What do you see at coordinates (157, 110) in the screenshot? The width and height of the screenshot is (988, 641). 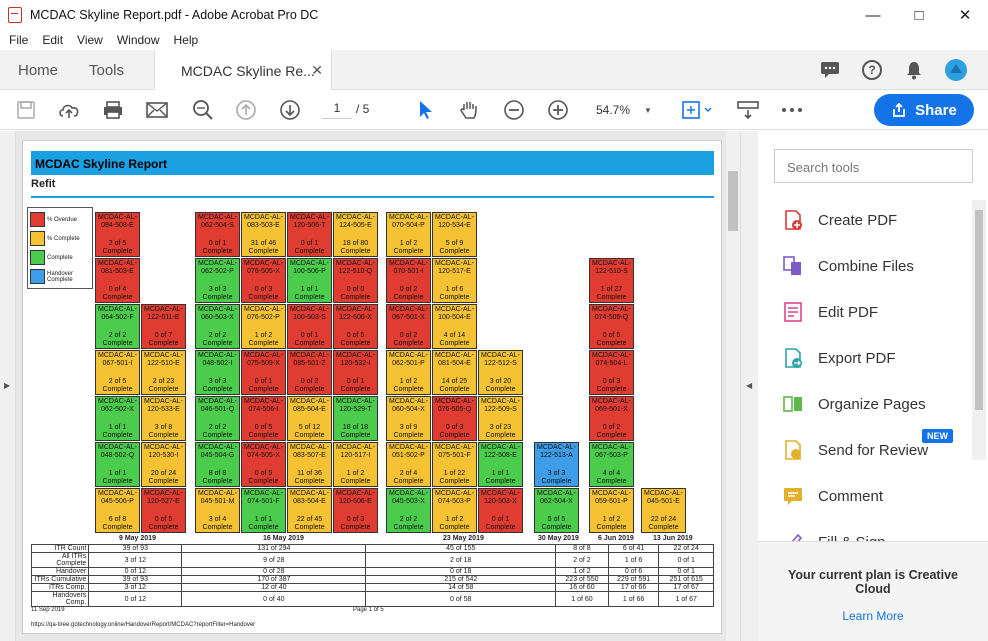 I see `email-icon` at bounding box center [157, 110].